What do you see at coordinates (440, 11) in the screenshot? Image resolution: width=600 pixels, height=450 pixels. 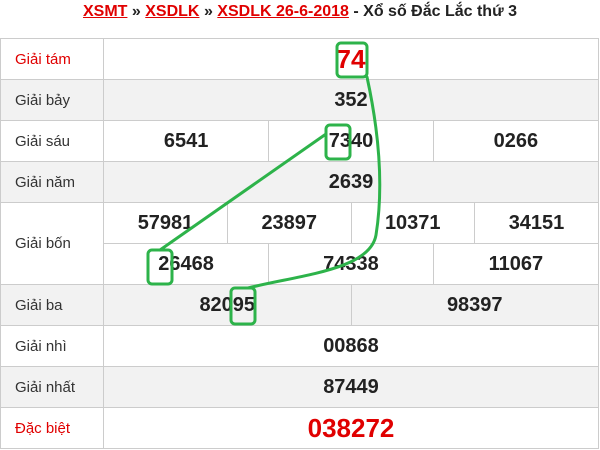 I see `page-title: Xổ số Đắc Lắc thứ 3` at bounding box center [440, 11].